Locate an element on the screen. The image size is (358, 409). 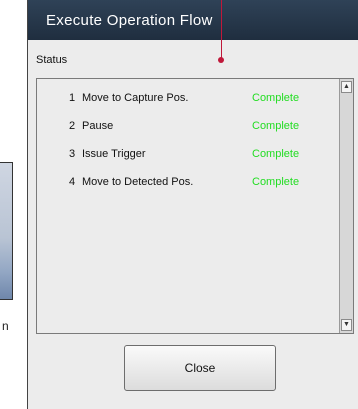
step-number: 4 is located at coordinates (72, 182).